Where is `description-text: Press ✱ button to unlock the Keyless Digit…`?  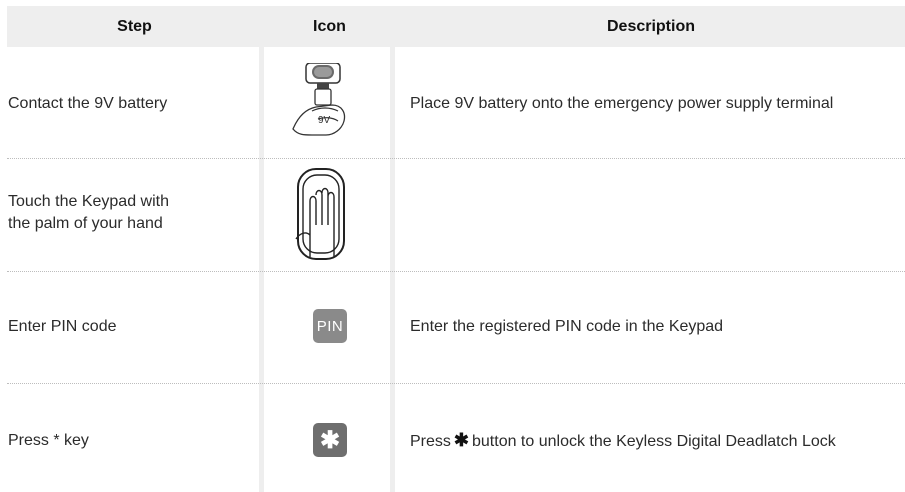 description-text: Press ✱ button to unlock the Keyless Digit… is located at coordinates (623, 441).